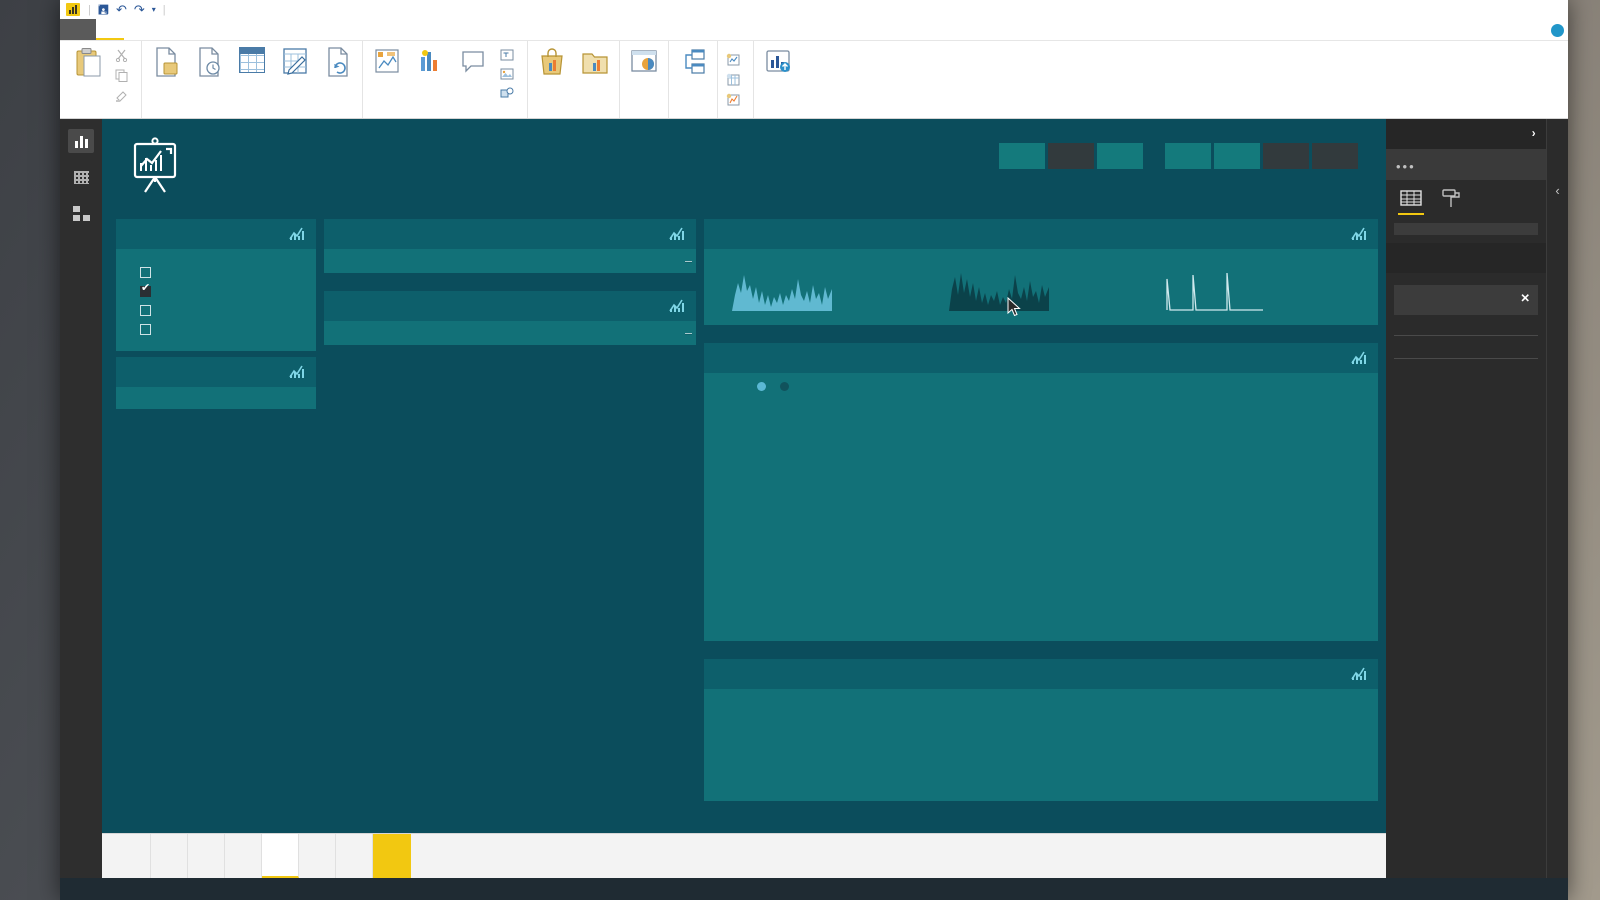  What do you see at coordinates (81, 213) in the screenshot?
I see `model-view-icon` at bounding box center [81, 213].